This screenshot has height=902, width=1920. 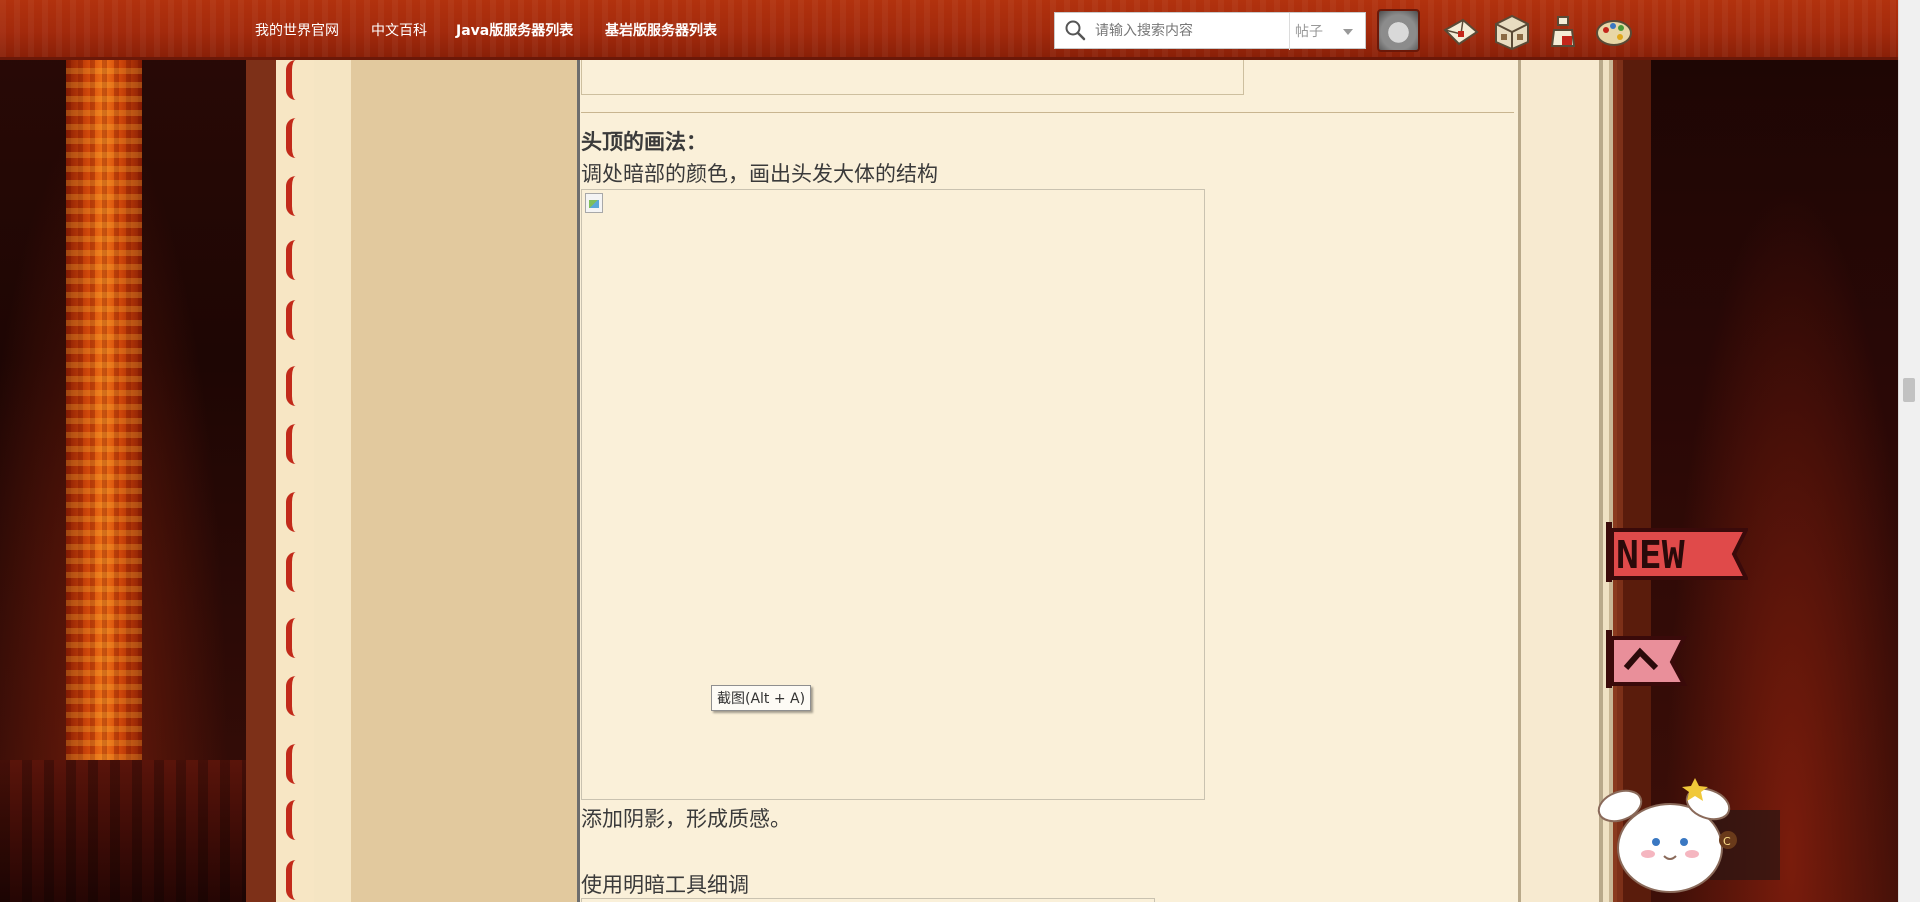 I want to click on search-separator, so click(x=1289, y=31).